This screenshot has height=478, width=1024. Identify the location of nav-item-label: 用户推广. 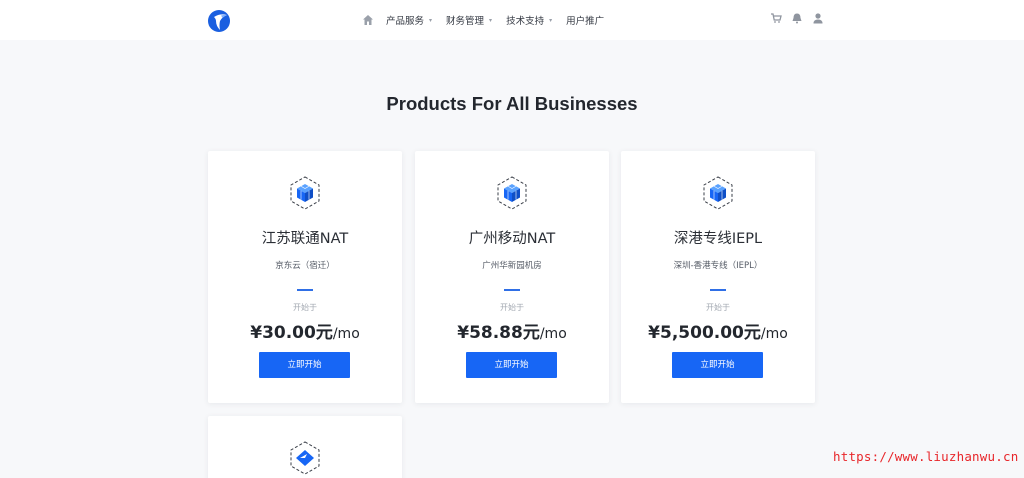
(585, 21).